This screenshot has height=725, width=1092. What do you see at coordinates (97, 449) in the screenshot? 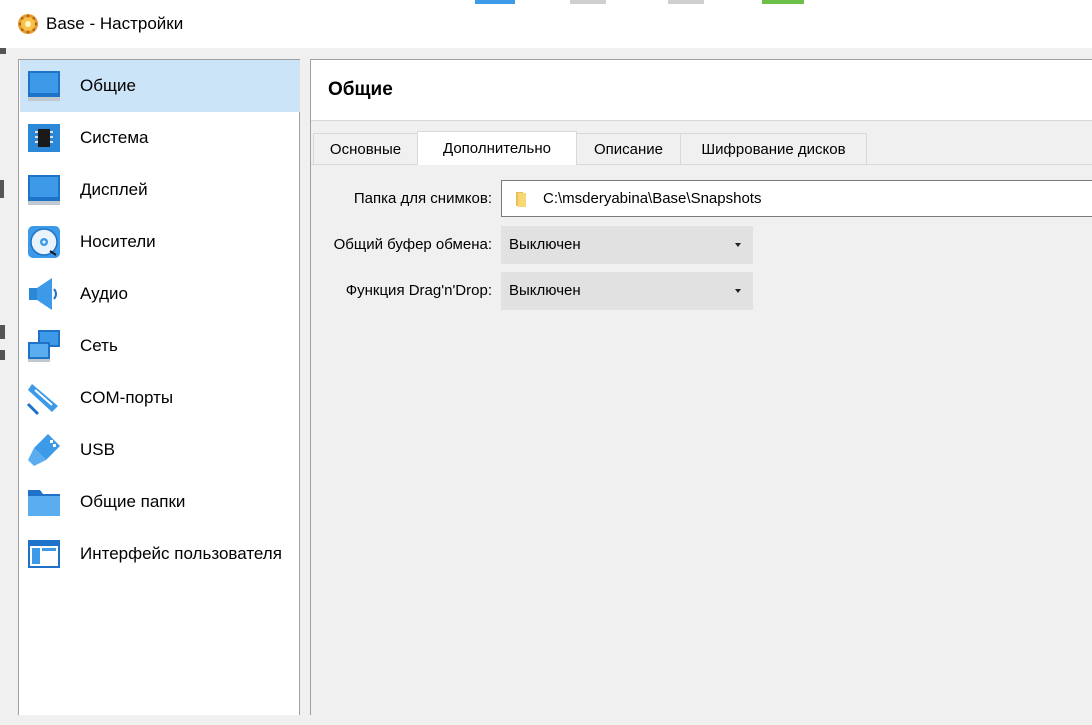
I see `sidebar-item-label: USB` at bounding box center [97, 449].